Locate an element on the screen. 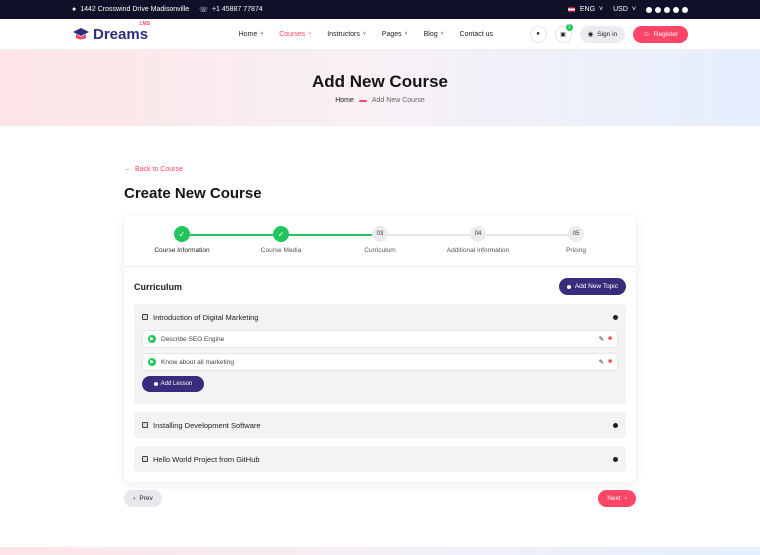 The height and width of the screenshot is (555, 760). topic-panel: Installing Development Software is located at coordinates (380, 425).